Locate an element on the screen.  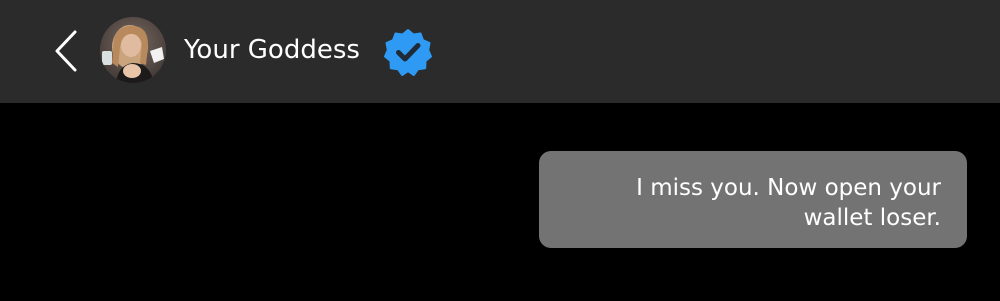
verified-badge-icon is located at coordinates (408, 52).